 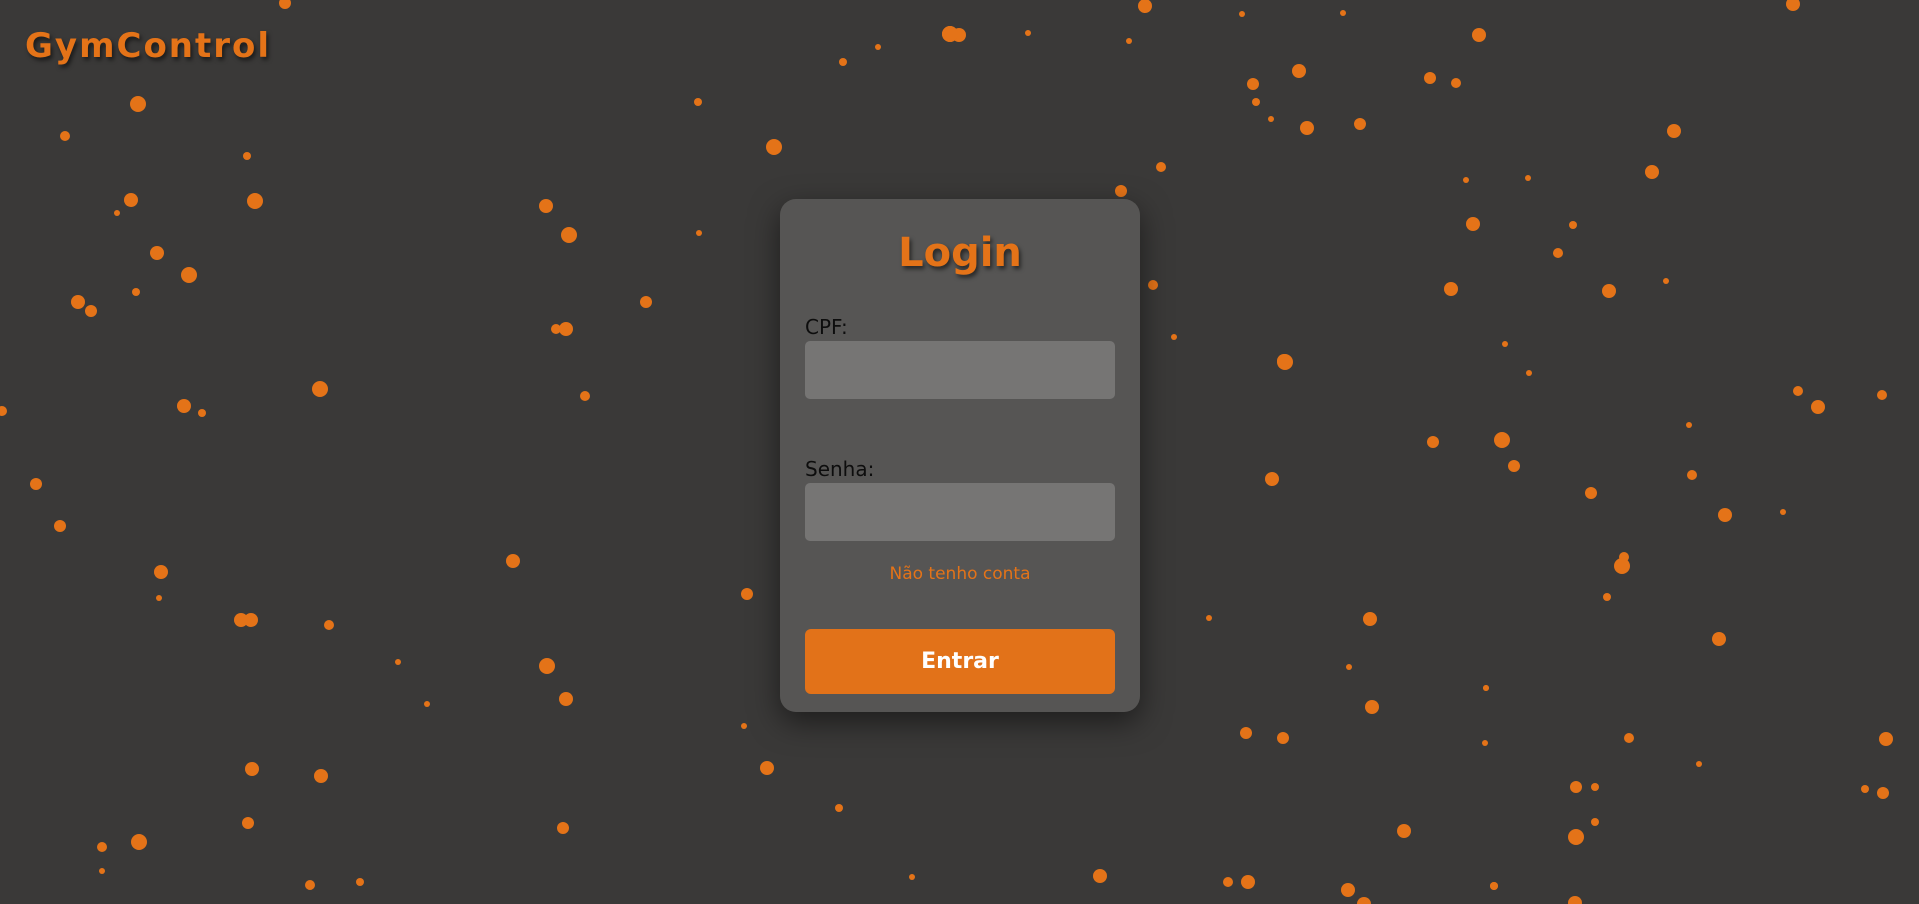 What do you see at coordinates (960, 574) in the screenshot?
I see `no-account-link: Não tenho conta` at bounding box center [960, 574].